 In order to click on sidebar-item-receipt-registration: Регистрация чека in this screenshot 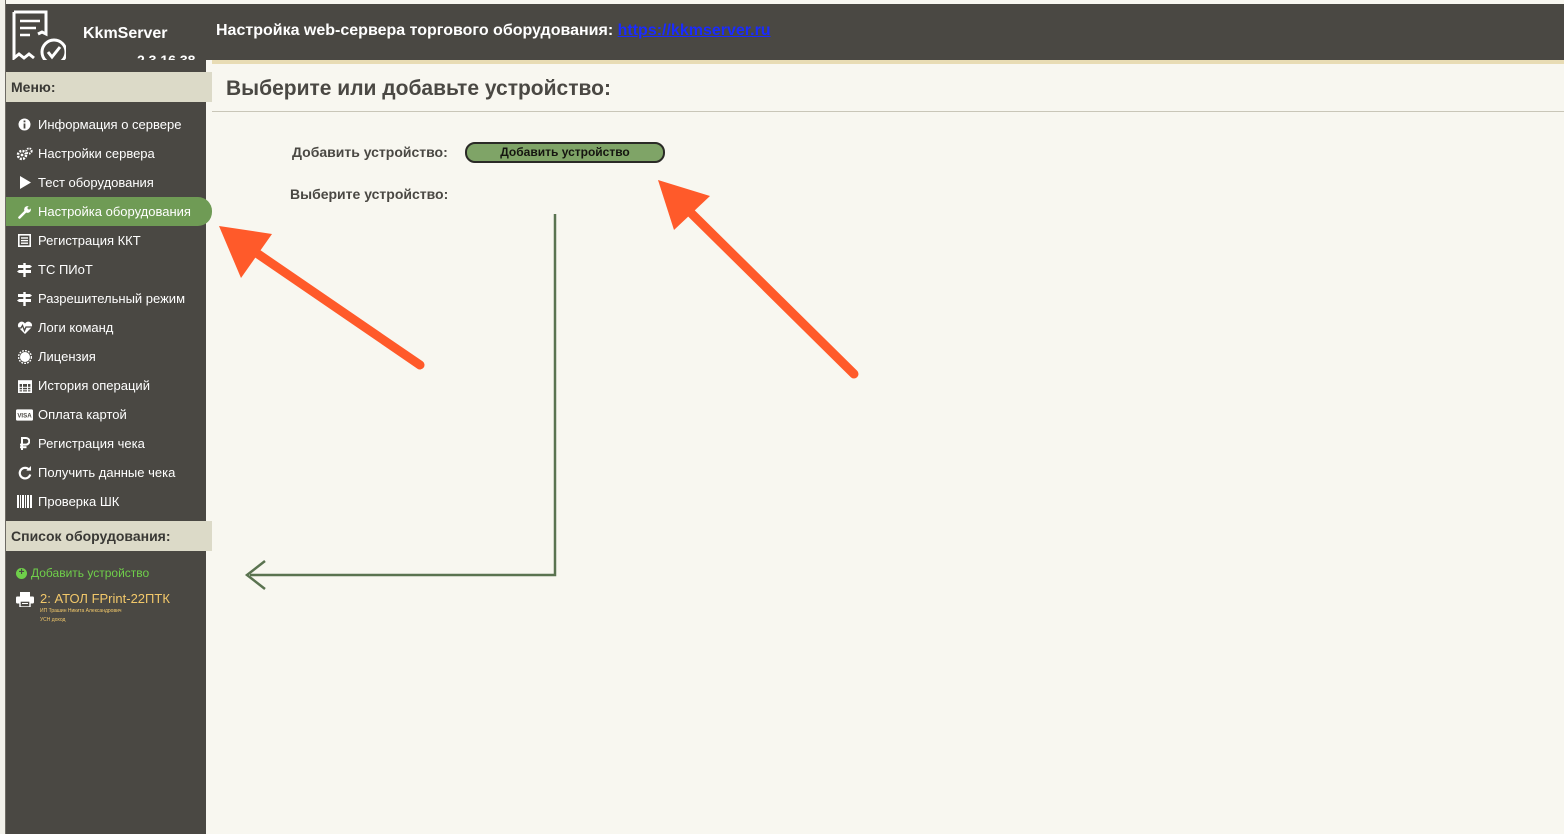, I will do `click(109, 443)`.